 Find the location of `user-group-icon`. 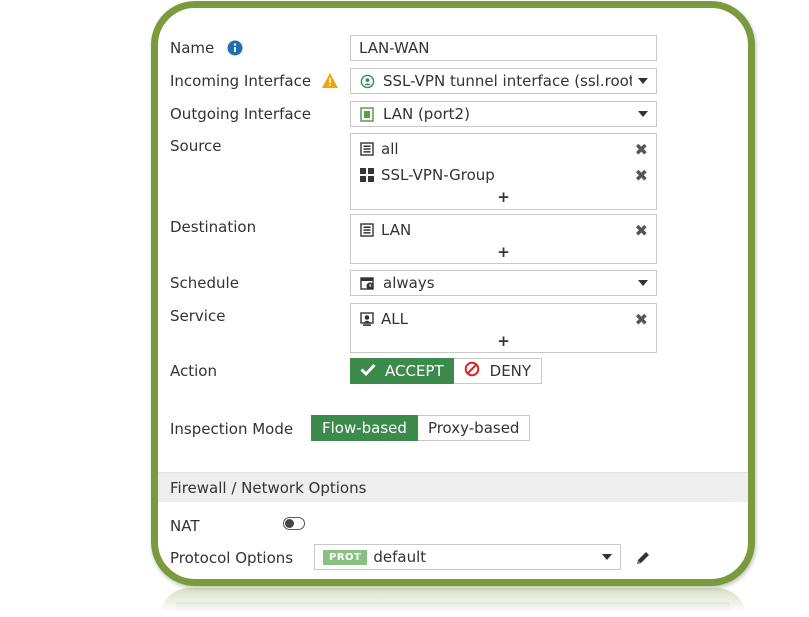

user-group-icon is located at coordinates (367, 175).